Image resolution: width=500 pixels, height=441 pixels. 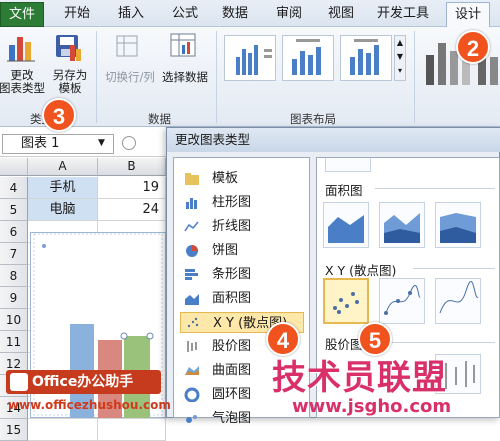 What do you see at coordinates (70, 82) in the screenshot?
I see `save-as-template-button: 另存为 模板` at bounding box center [70, 82].